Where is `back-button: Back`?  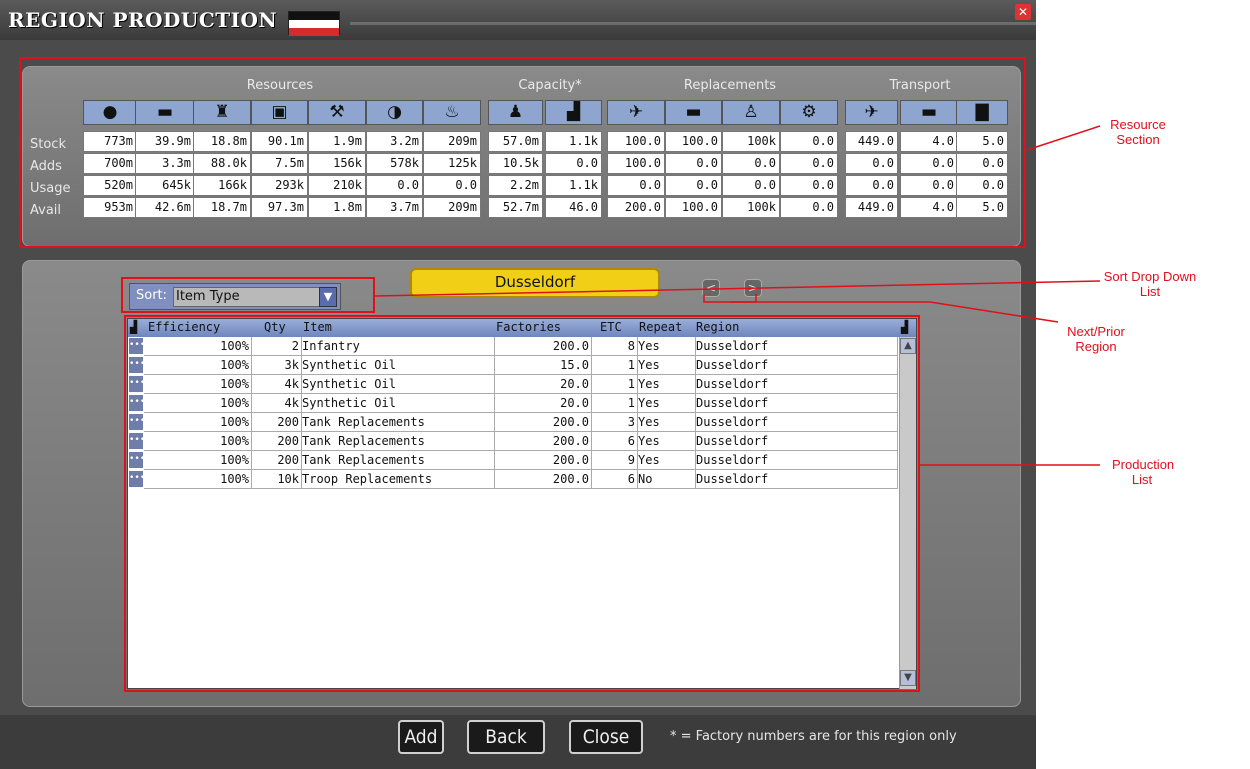
back-button: Back is located at coordinates (506, 737).